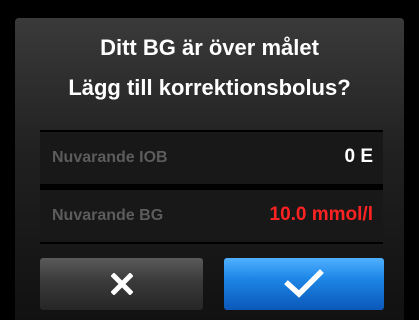  I want to click on checkmark-icon, so click(304, 283).